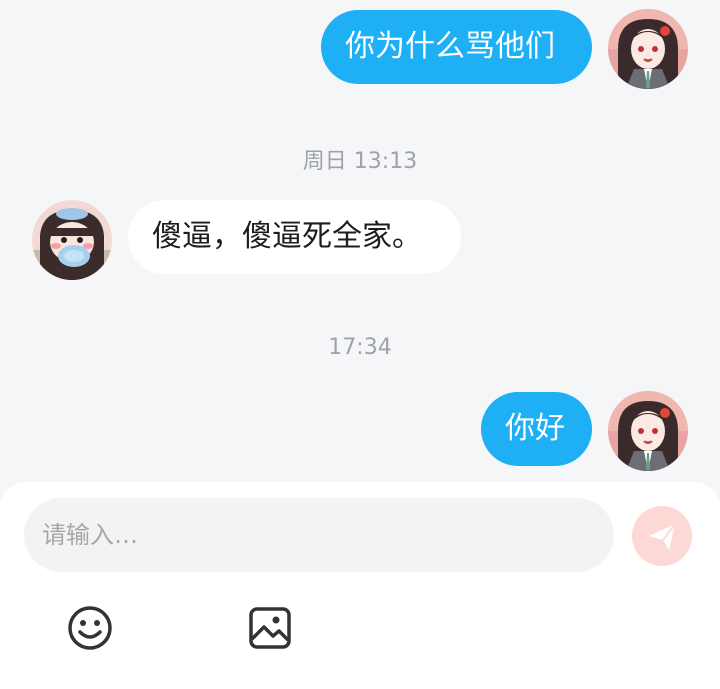 The height and width of the screenshot is (689, 720). I want to click on contact-avatar, so click(72, 240).